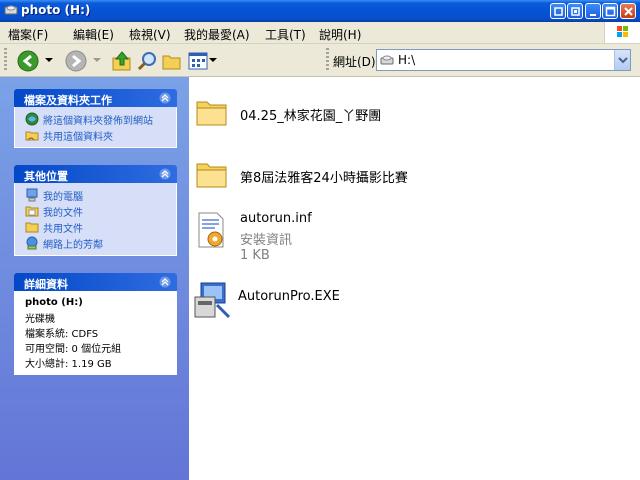 Image resolution: width=640 pixels, height=480 pixels. What do you see at coordinates (28, 34) in the screenshot?
I see `menu-file: 檔案(F)` at bounding box center [28, 34].